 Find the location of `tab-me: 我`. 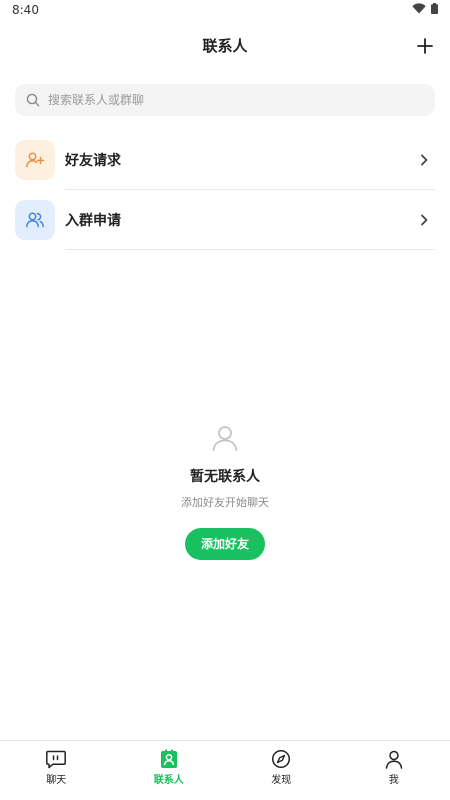

tab-me: 我 is located at coordinates (394, 770).